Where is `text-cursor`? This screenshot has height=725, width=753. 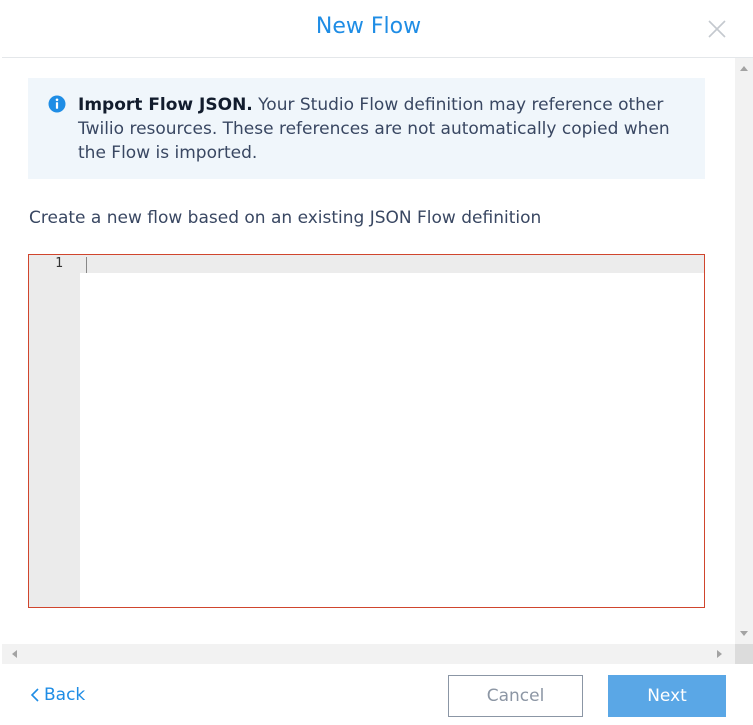
text-cursor is located at coordinates (86, 265).